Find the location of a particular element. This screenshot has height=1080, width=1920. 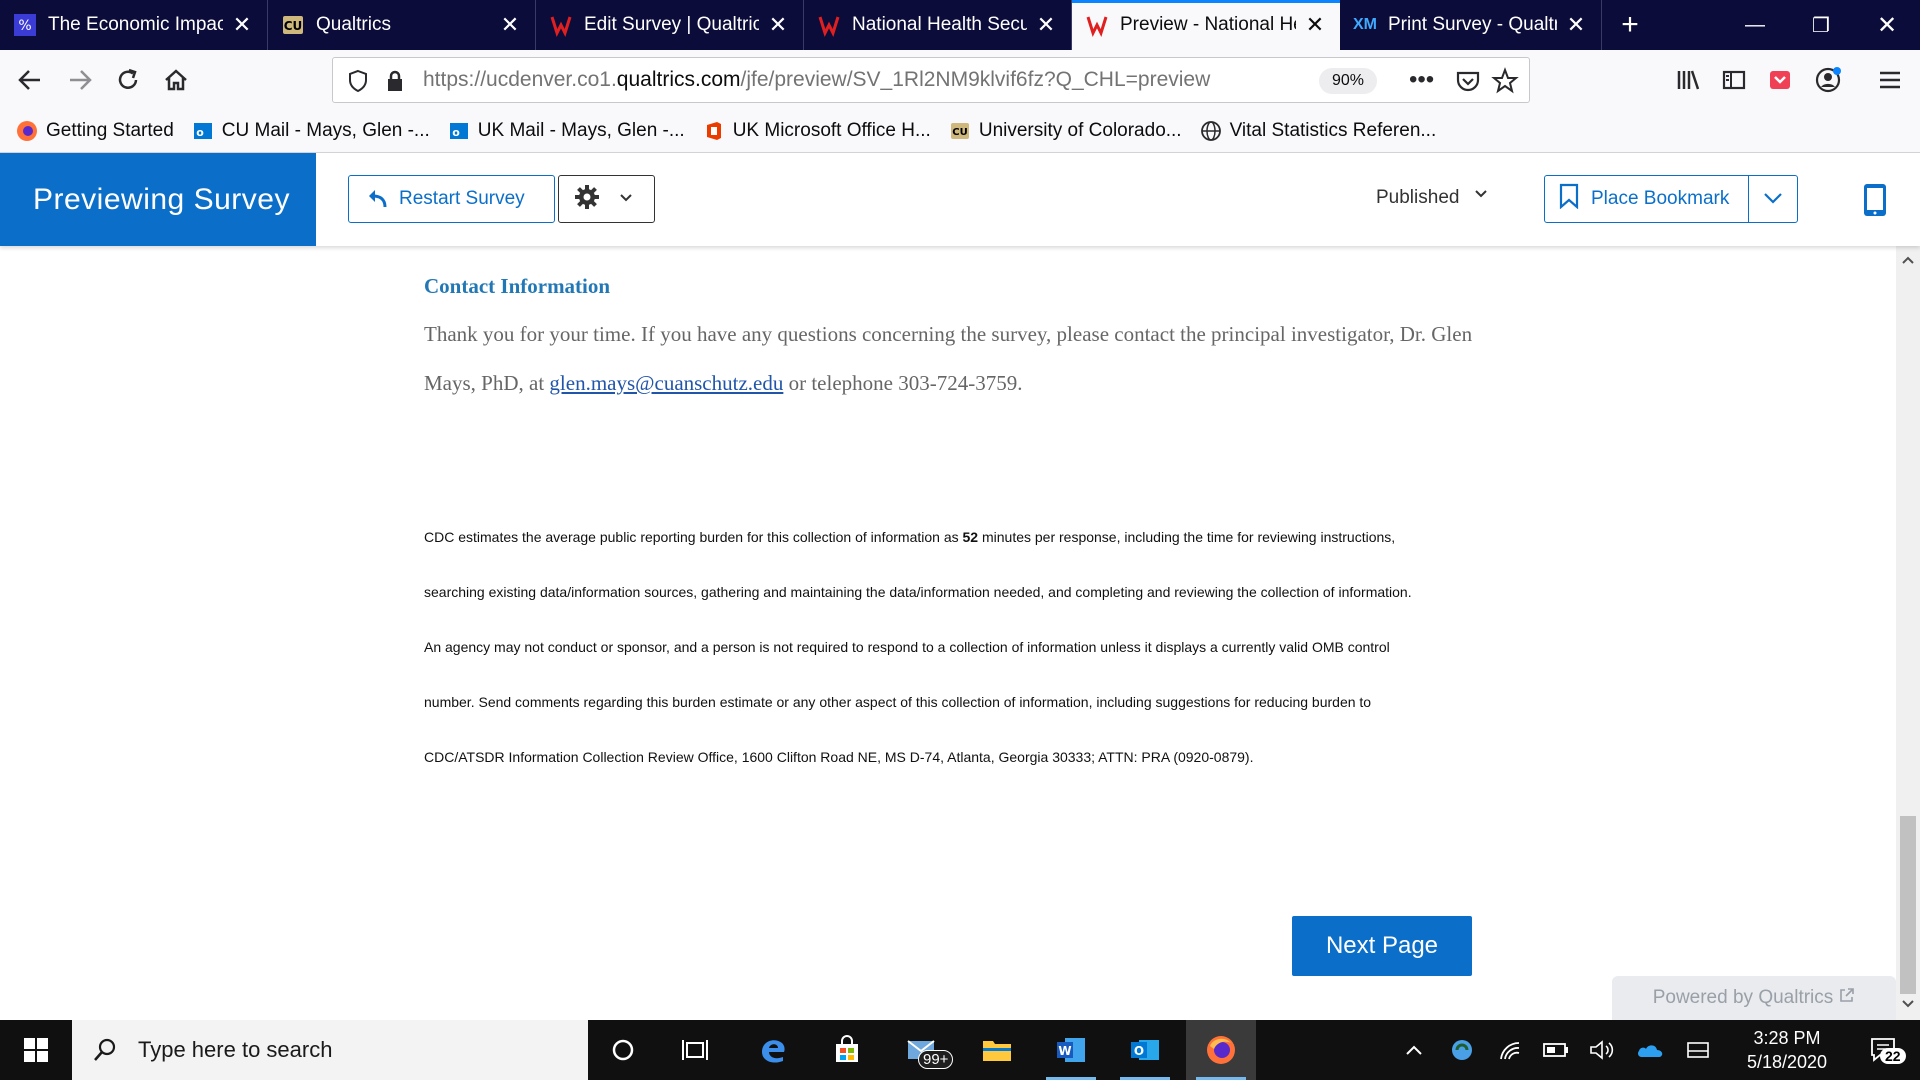

email-link: glen.mays@cuanschutz.edu is located at coordinates (666, 383).